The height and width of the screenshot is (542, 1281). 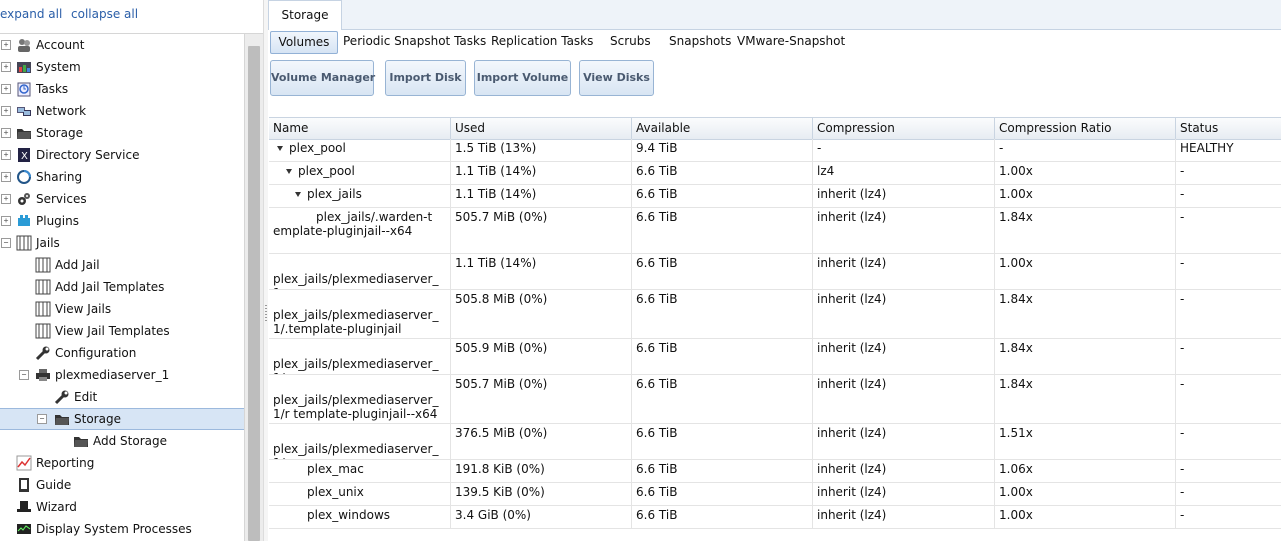 I want to click on tree-item-network: + Network, so click(x=122, y=111).